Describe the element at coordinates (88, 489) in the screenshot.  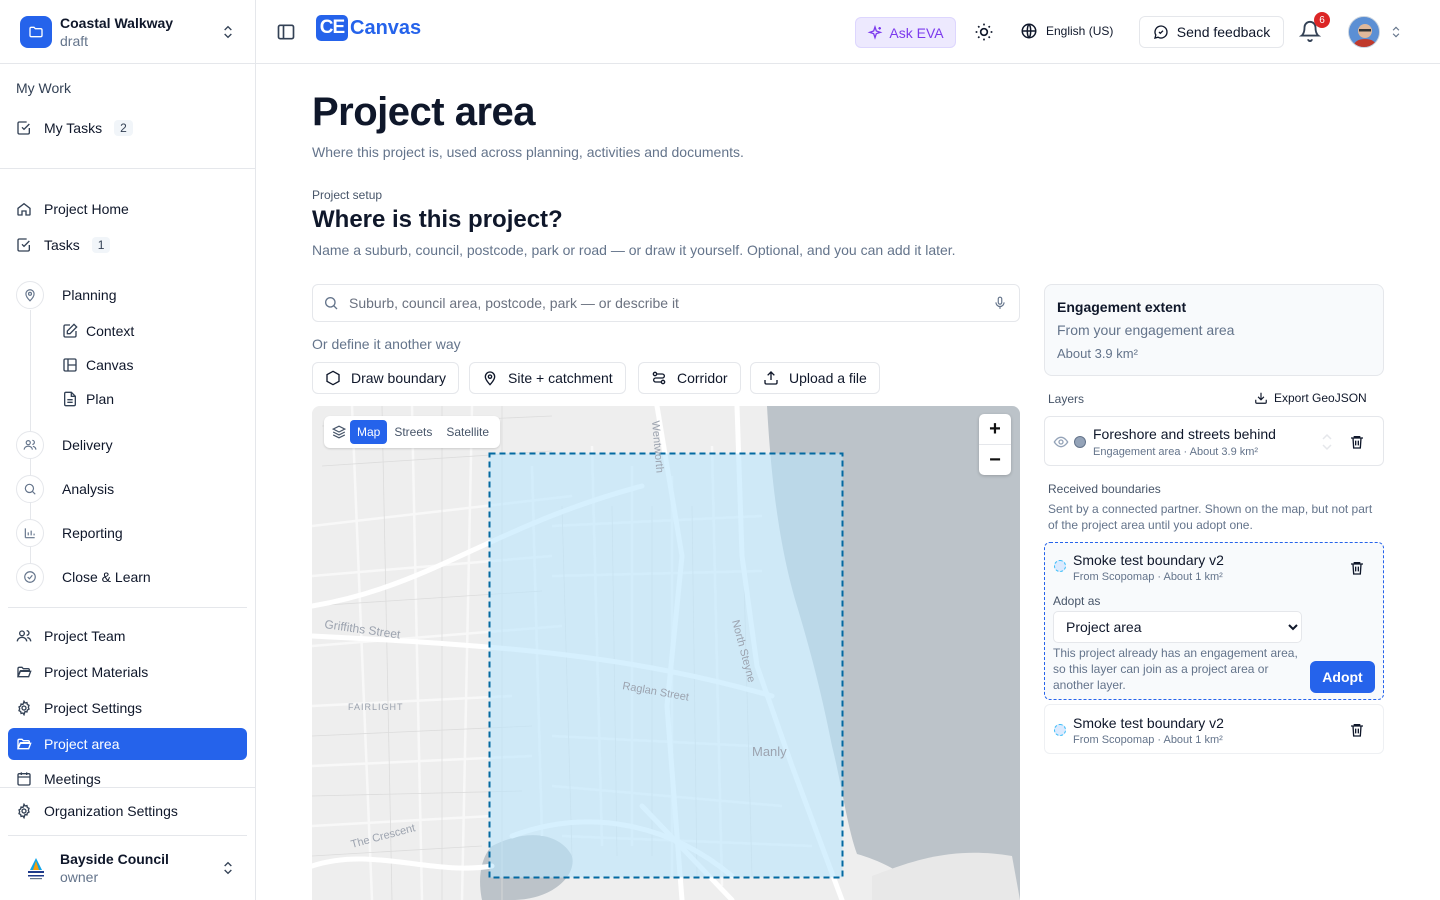
I see `phase-label: Analysis` at that location.